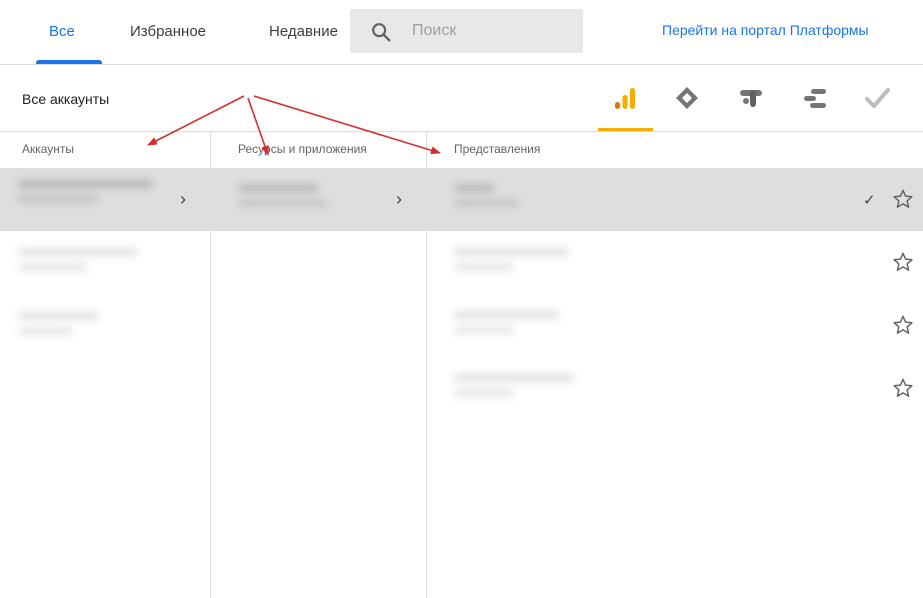 The height and width of the screenshot is (598, 923). I want to click on views-column-header: Представления, so click(497, 149).